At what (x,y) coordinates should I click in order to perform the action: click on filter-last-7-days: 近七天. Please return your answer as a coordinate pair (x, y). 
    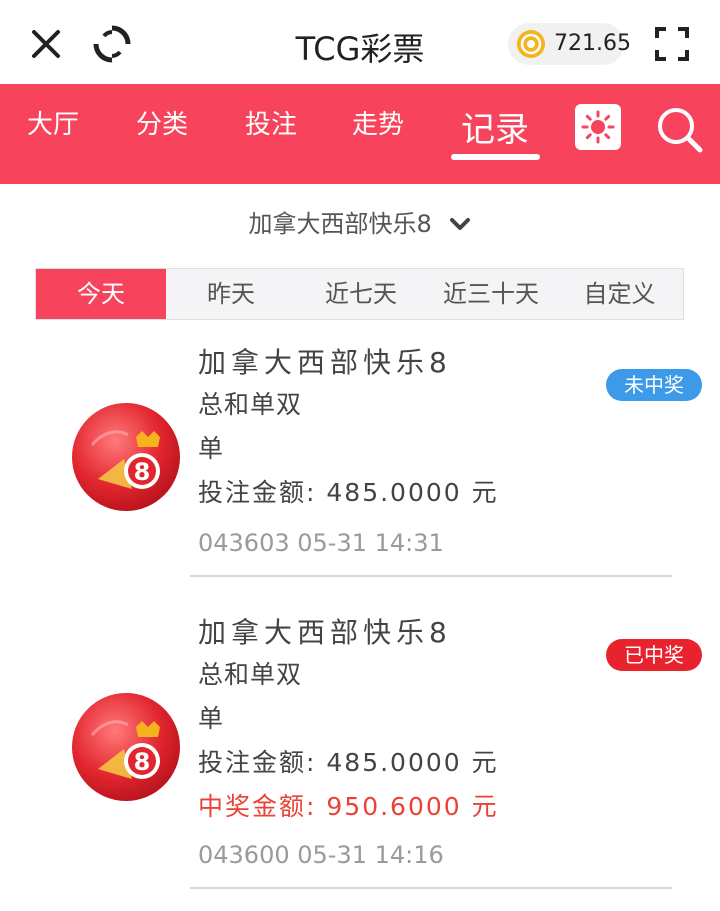
    Looking at the image, I should click on (361, 294).